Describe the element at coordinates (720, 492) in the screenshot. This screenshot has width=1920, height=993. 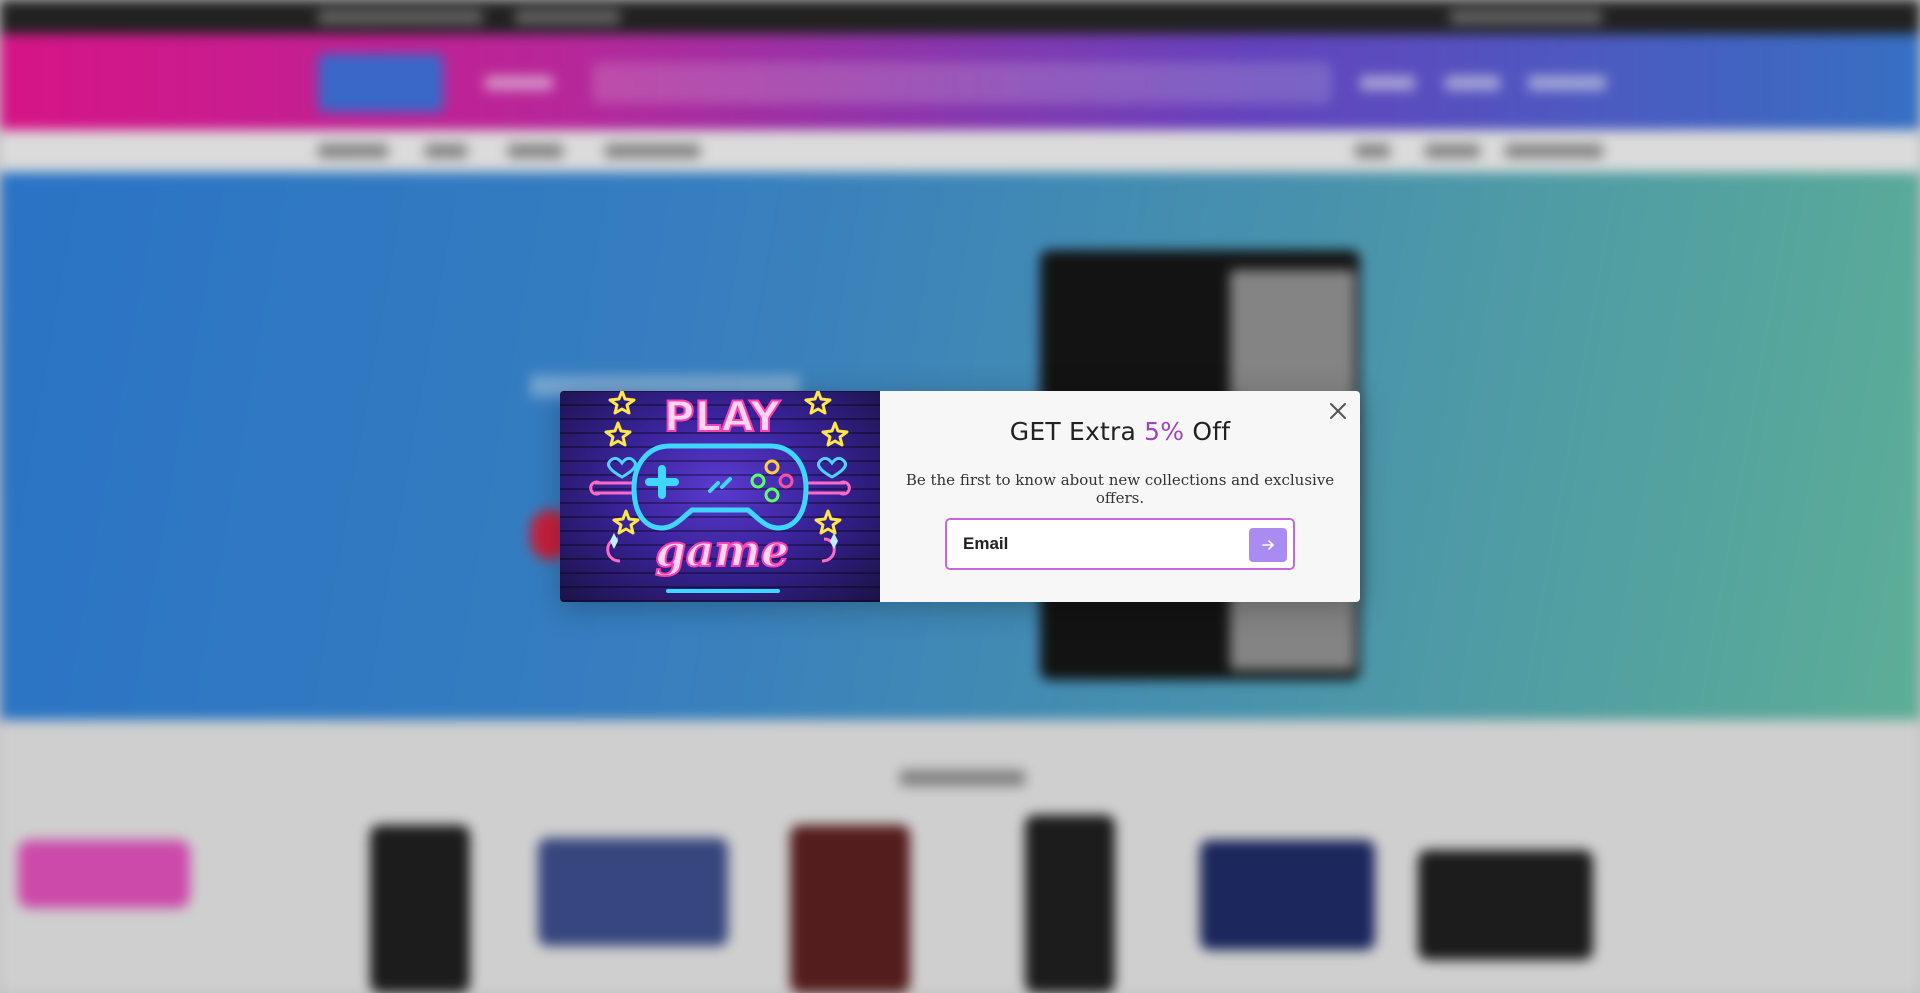
I see `neon-gamepad-illustration: PLAY game` at that location.